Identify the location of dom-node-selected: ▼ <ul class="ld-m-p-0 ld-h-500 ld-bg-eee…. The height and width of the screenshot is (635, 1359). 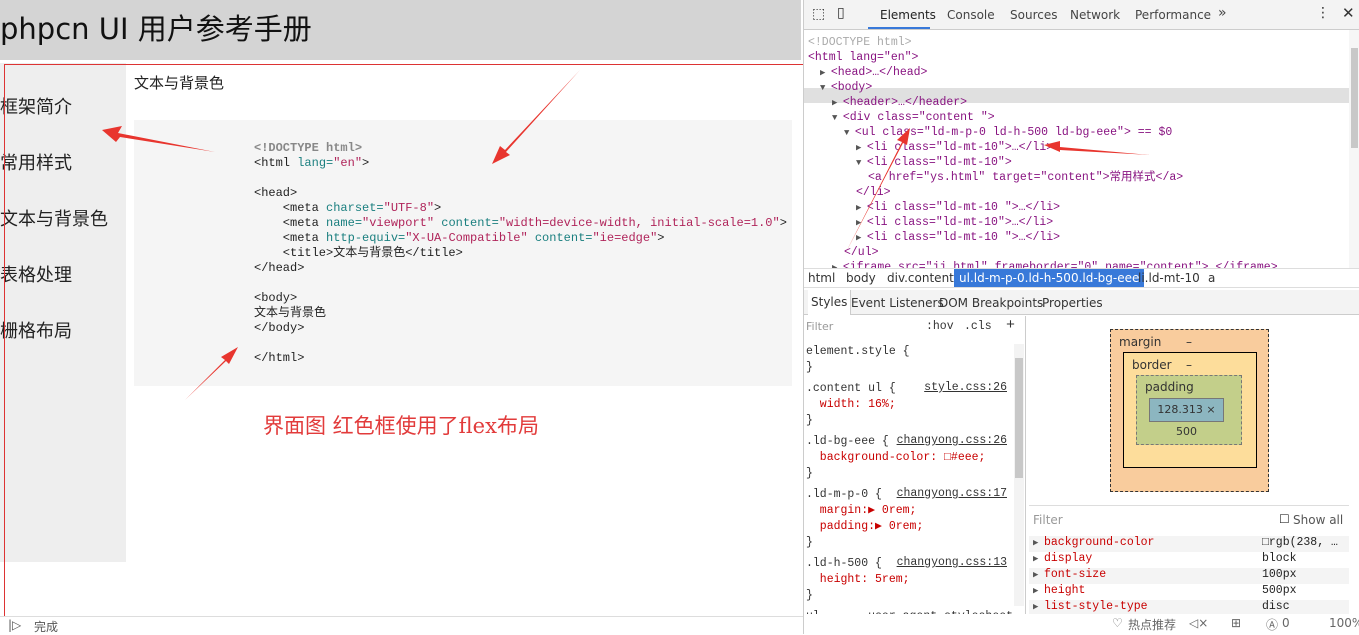
(1008, 132).